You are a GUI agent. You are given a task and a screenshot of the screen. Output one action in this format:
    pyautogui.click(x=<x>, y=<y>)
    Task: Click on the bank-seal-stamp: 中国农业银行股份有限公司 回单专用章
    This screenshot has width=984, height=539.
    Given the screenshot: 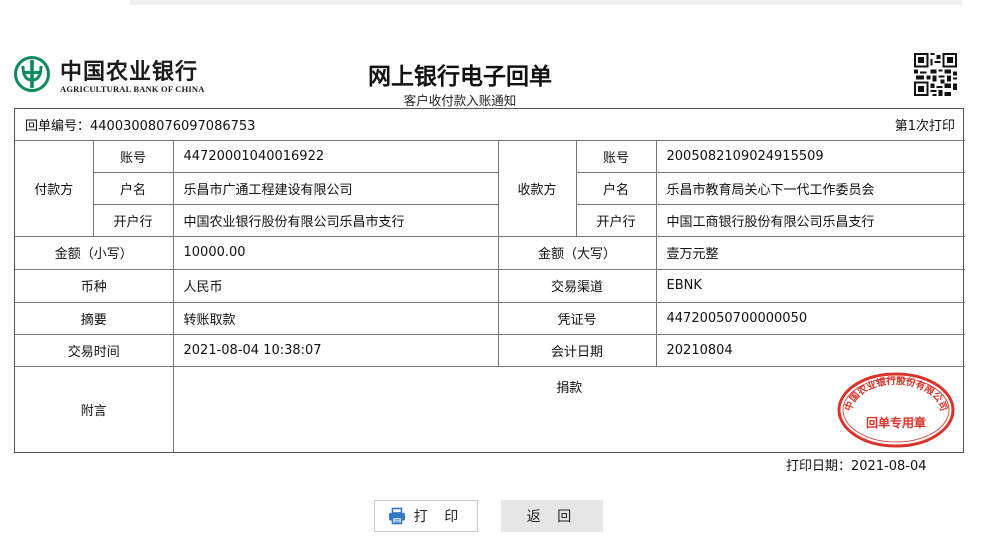 What is the action you would take?
    pyautogui.click(x=896, y=409)
    